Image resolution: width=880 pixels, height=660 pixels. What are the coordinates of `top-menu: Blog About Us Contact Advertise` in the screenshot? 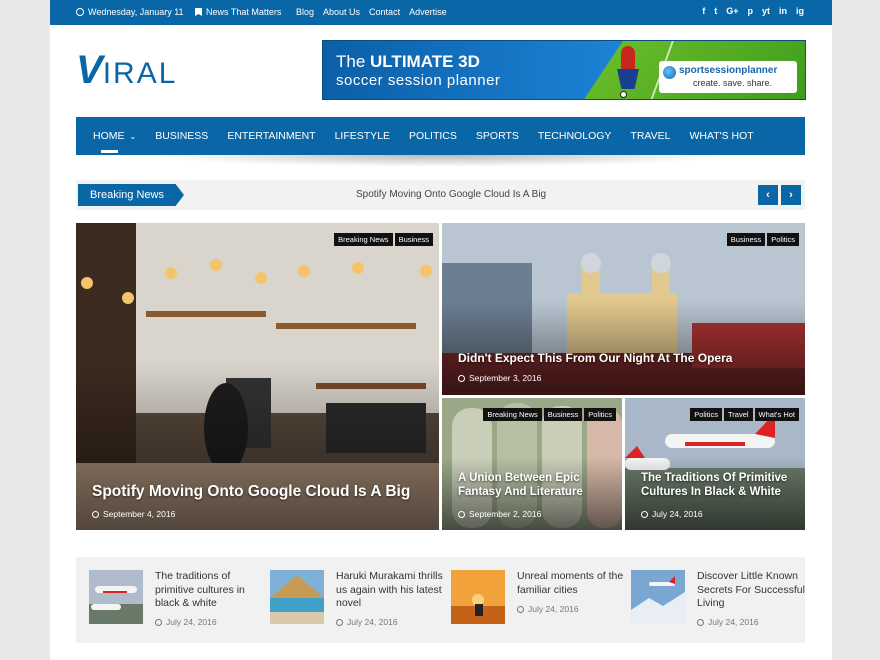 It's located at (371, 12).